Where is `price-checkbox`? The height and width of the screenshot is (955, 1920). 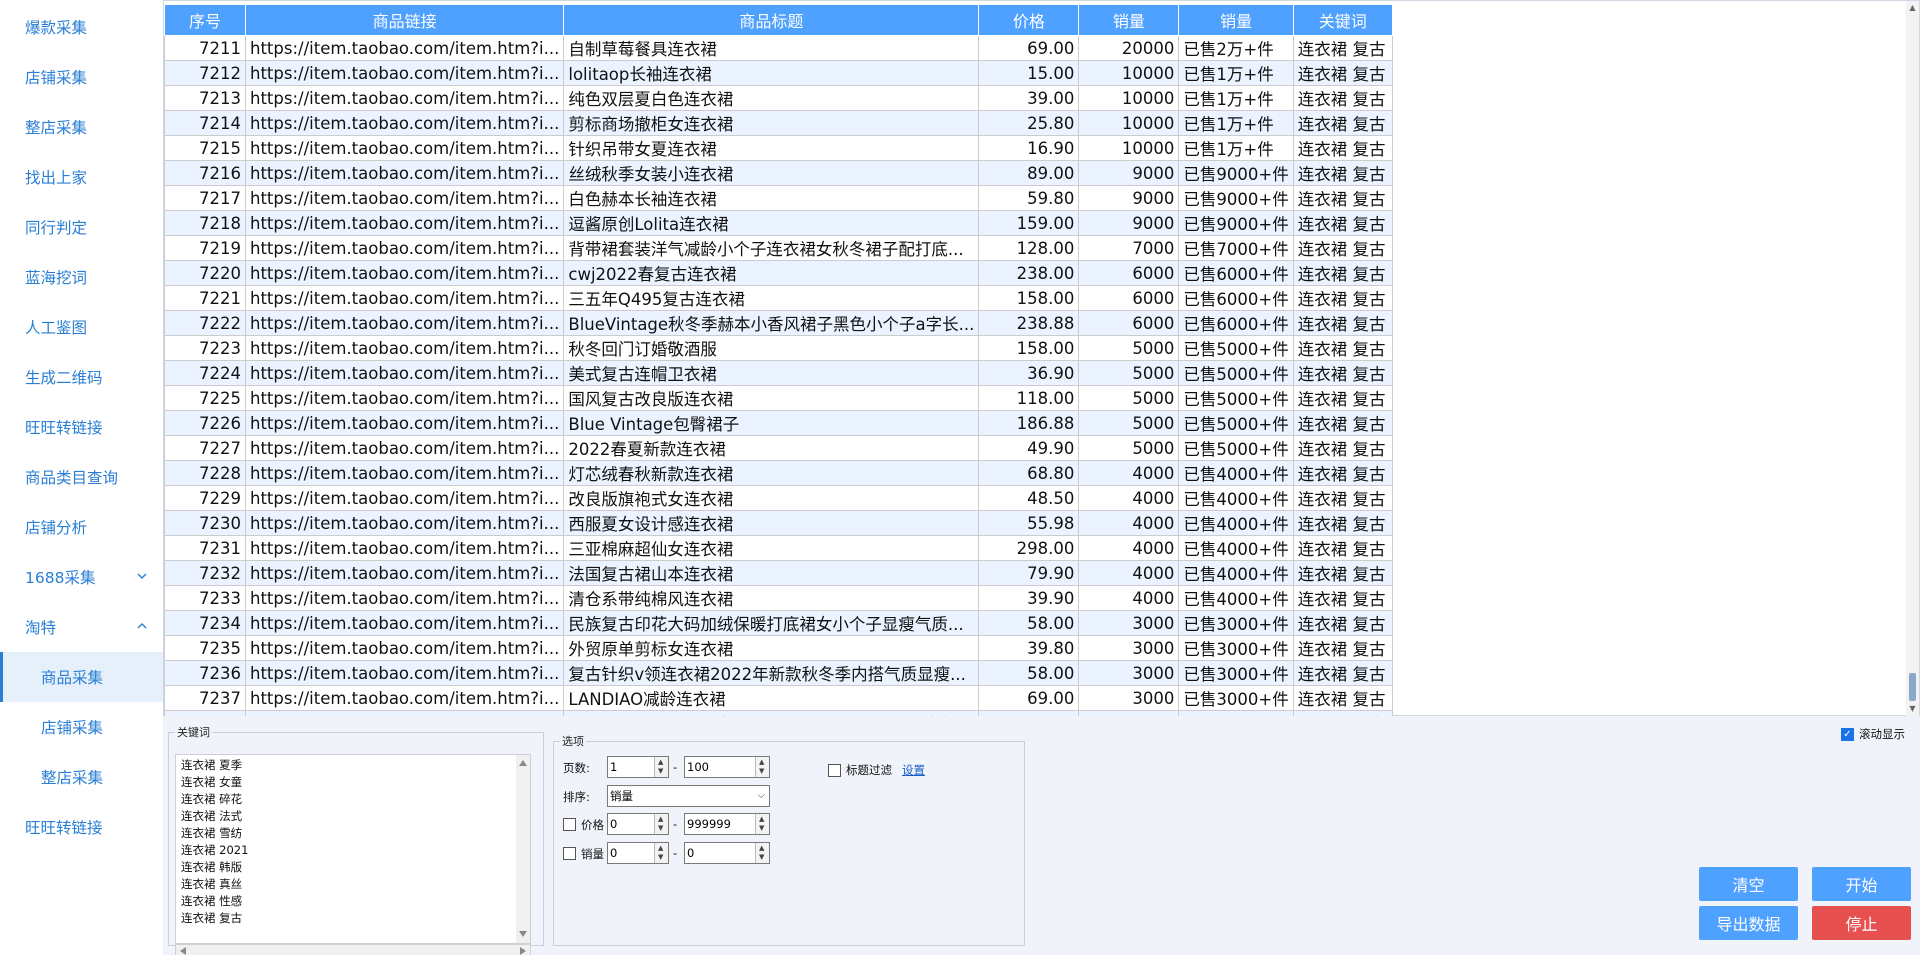 price-checkbox is located at coordinates (569, 824).